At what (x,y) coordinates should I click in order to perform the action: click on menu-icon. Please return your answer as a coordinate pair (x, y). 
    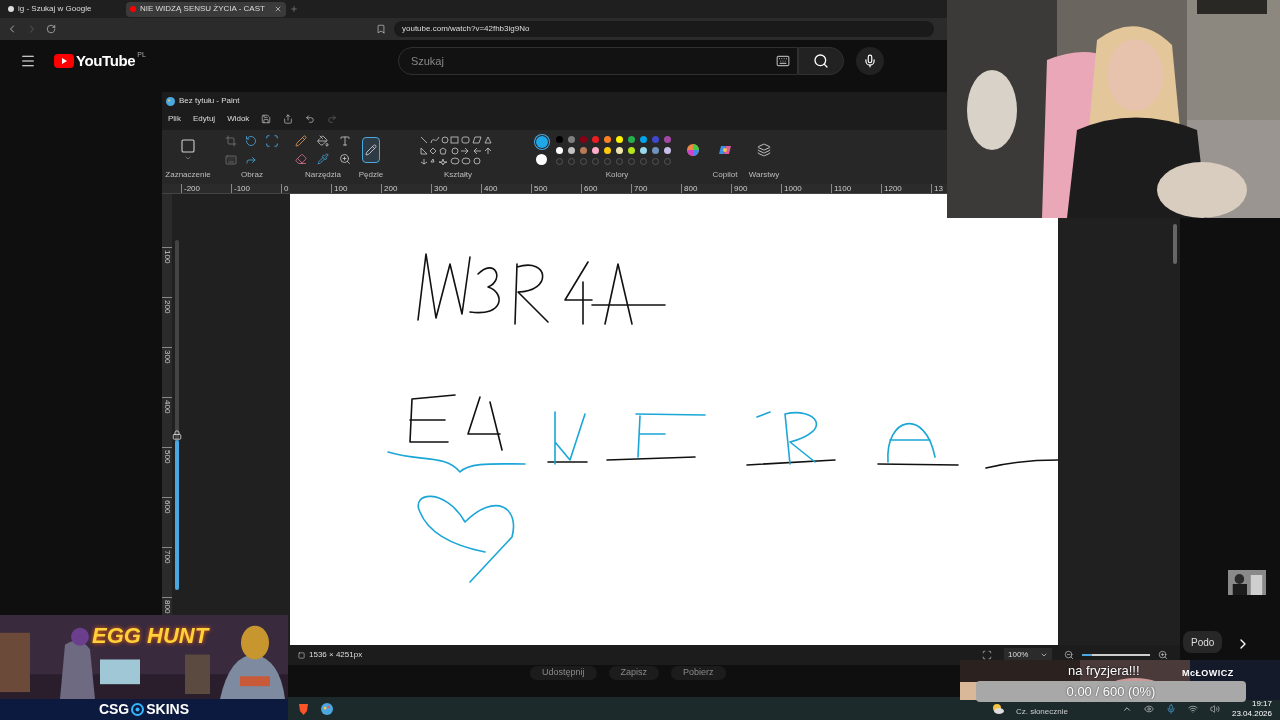
    Looking at the image, I should click on (28, 61).